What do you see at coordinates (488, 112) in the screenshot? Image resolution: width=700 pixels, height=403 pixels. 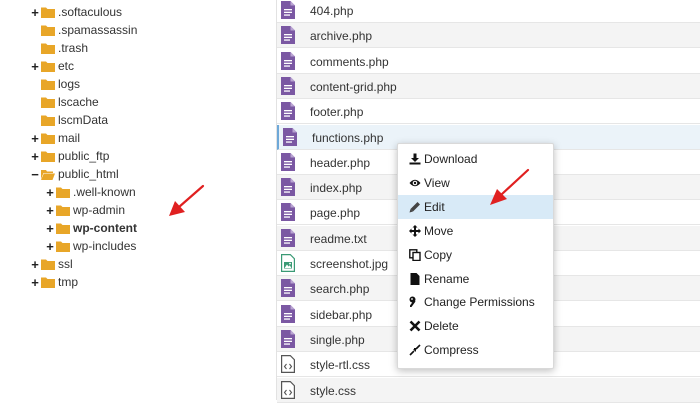 I see `file-row: footer.php` at bounding box center [488, 112].